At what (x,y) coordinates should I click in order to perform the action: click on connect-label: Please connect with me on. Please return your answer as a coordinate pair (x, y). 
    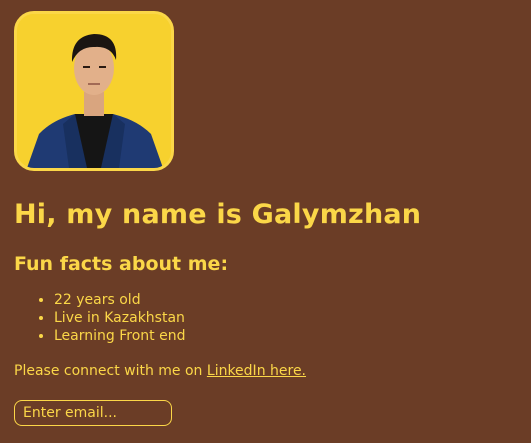
    Looking at the image, I should click on (110, 371).